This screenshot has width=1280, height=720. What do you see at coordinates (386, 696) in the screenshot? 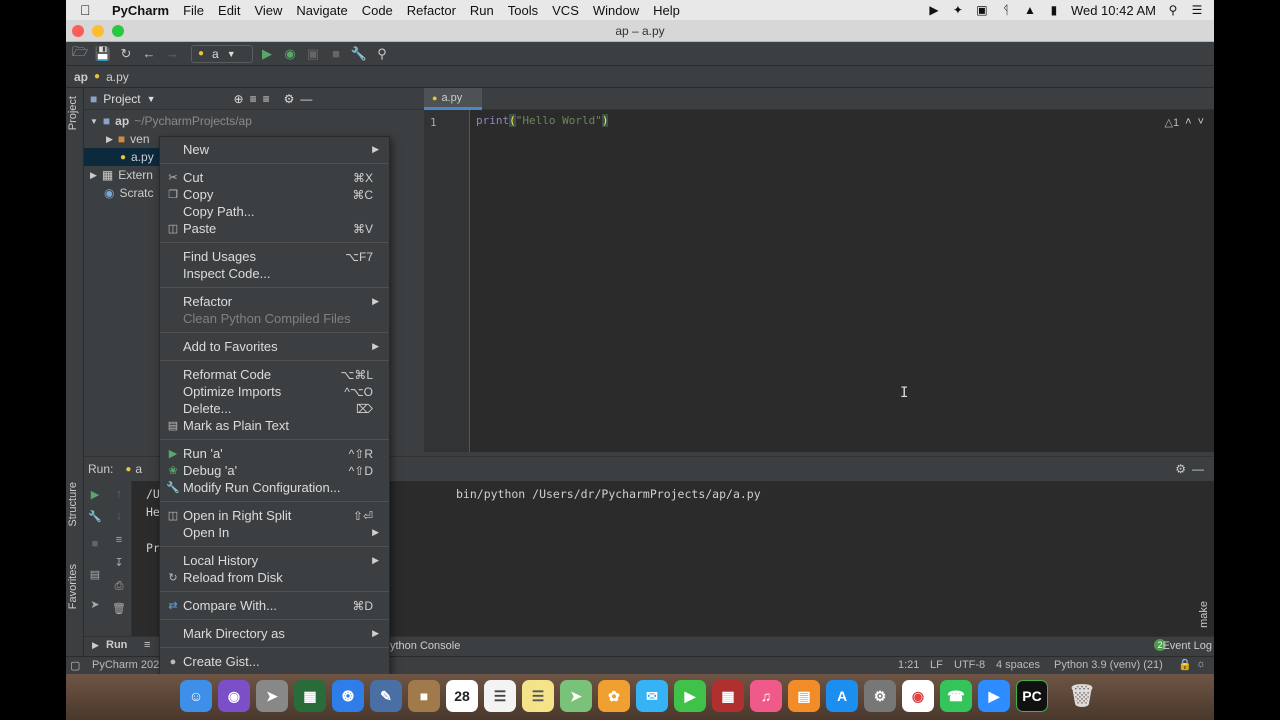
I see `preview-icon: ✎` at bounding box center [386, 696].